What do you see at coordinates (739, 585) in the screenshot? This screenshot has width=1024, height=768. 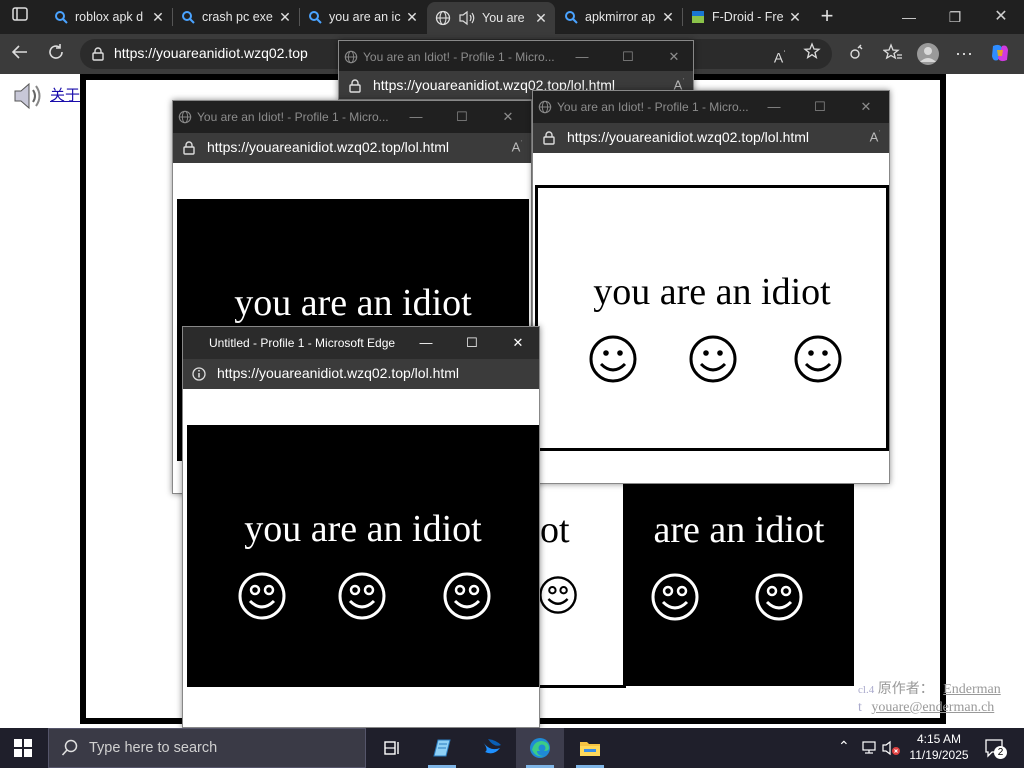 I see `idiot-panel-behind-right: are an idiot` at bounding box center [739, 585].